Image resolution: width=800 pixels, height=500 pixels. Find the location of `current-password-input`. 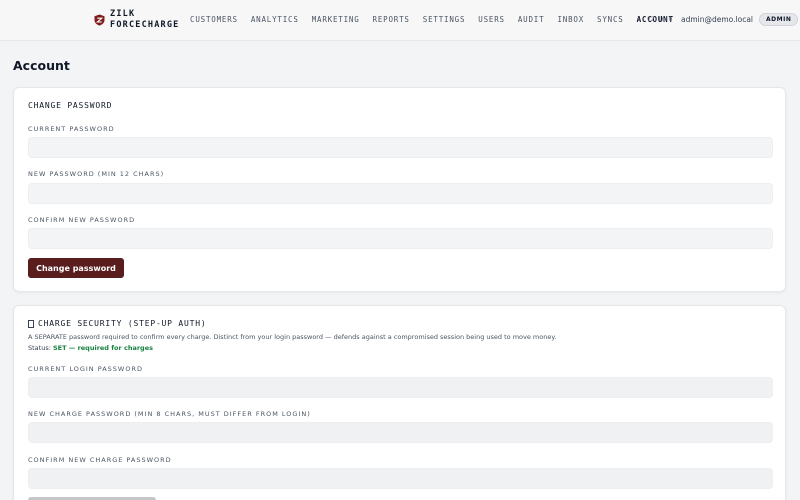

current-password-input is located at coordinates (400, 147).